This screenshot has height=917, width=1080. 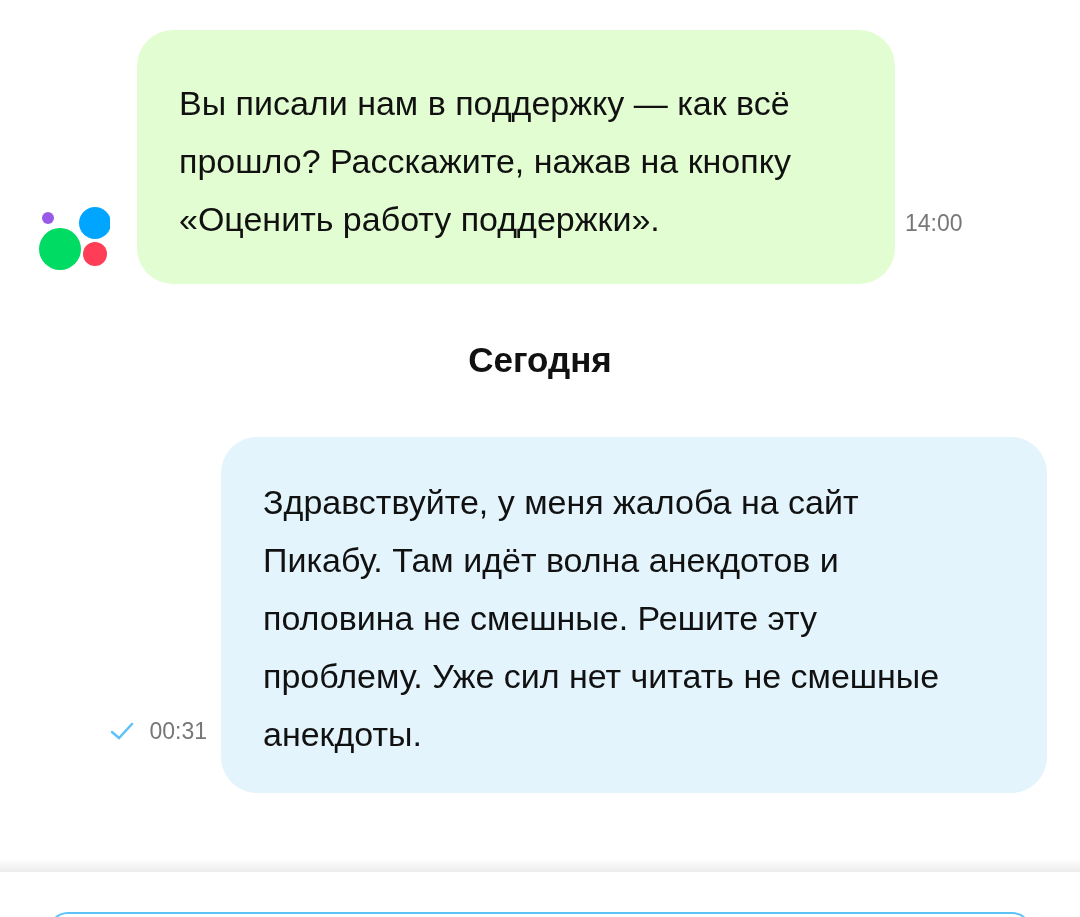 I want to click on message-time: 00:31, so click(x=178, y=731).